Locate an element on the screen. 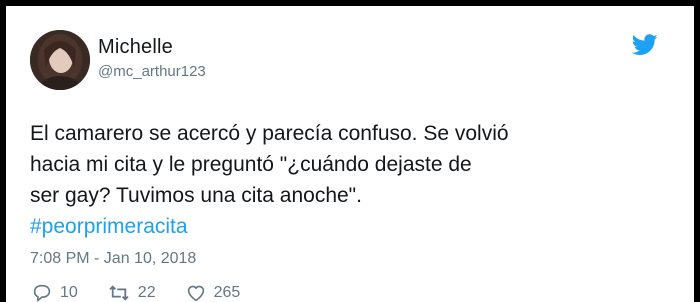 The height and width of the screenshot is (302, 700). tweet-timestamp: 7:08 PM - Jan 10, 2018 is located at coordinates (113, 259).